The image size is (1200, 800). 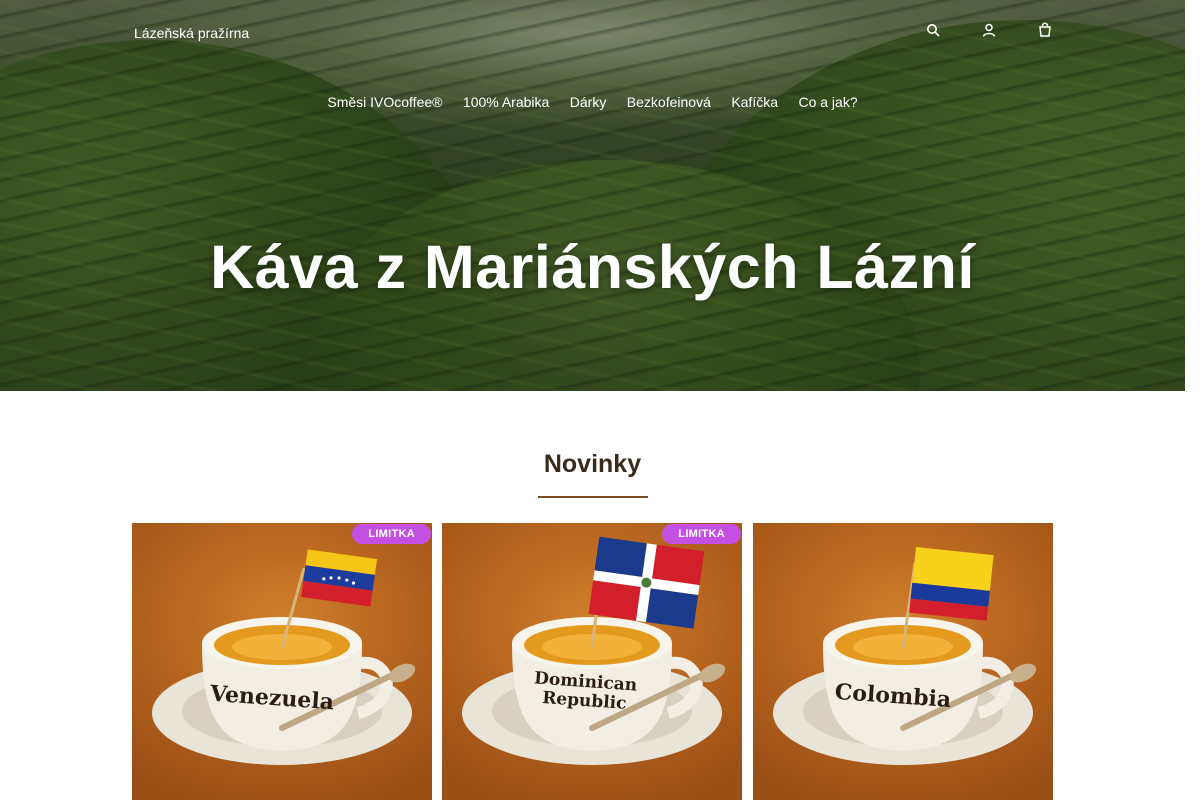 What do you see at coordinates (588, 102) in the screenshot?
I see `nav-item-darky: Dárky` at bounding box center [588, 102].